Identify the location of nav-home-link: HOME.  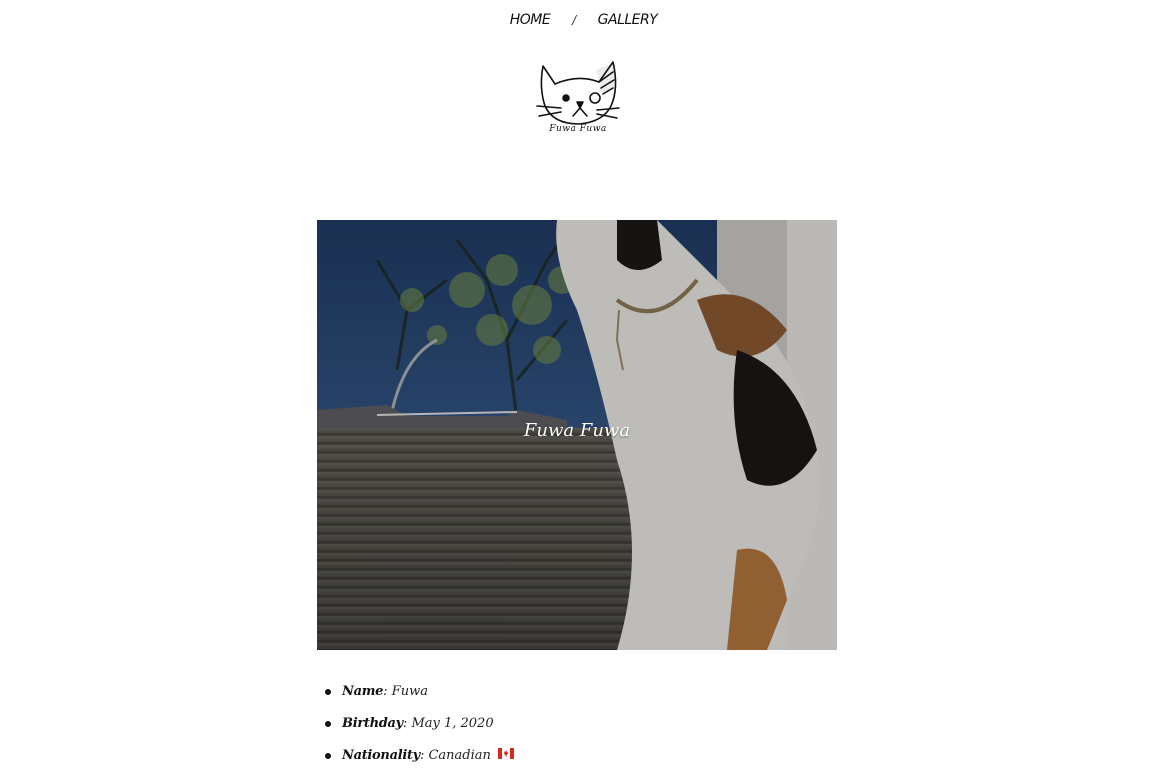
(530, 20).